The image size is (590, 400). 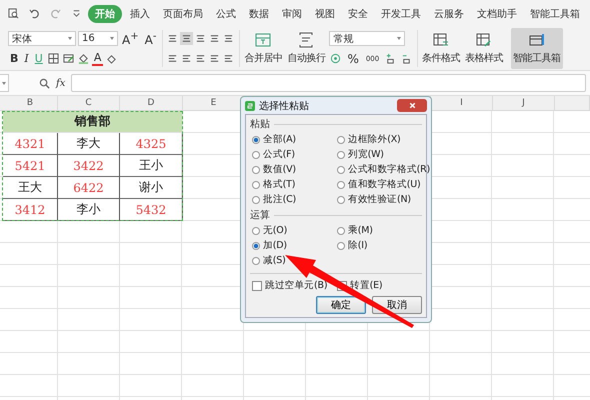 What do you see at coordinates (260, 124) in the screenshot?
I see `section-title: 粘贴` at bounding box center [260, 124].